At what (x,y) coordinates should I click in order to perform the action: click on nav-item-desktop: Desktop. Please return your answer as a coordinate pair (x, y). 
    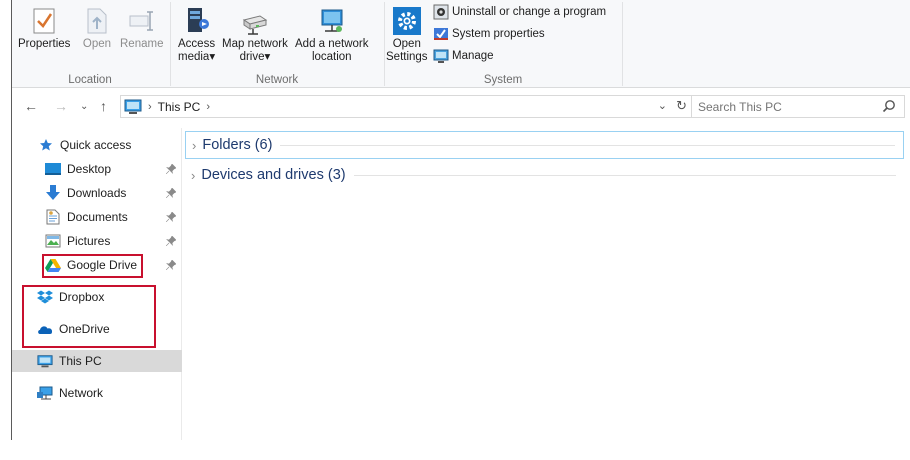
    Looking at the image, I should click on (97, 169).